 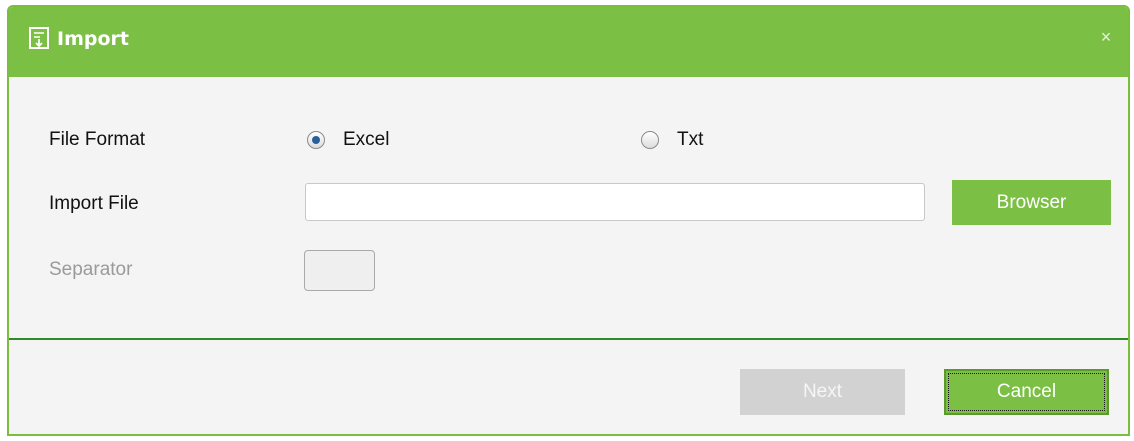 I want to click on import-file-label: Import File, so click(x=94, y=203).